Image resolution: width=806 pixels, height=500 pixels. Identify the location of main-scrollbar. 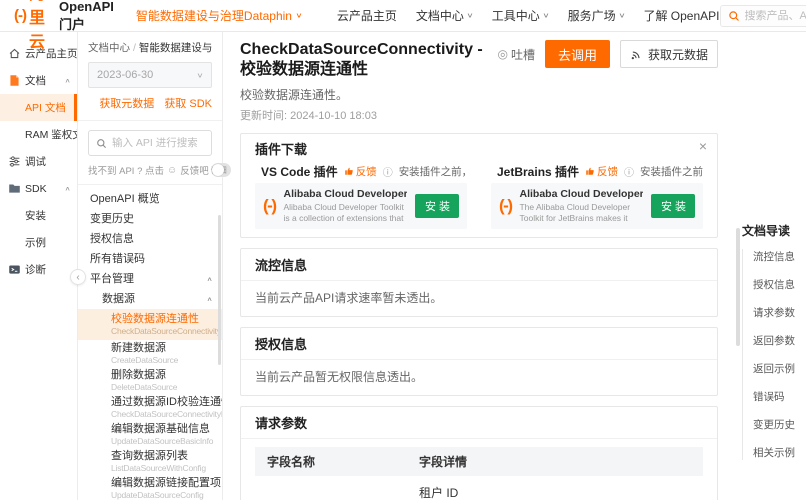
(738, 287).